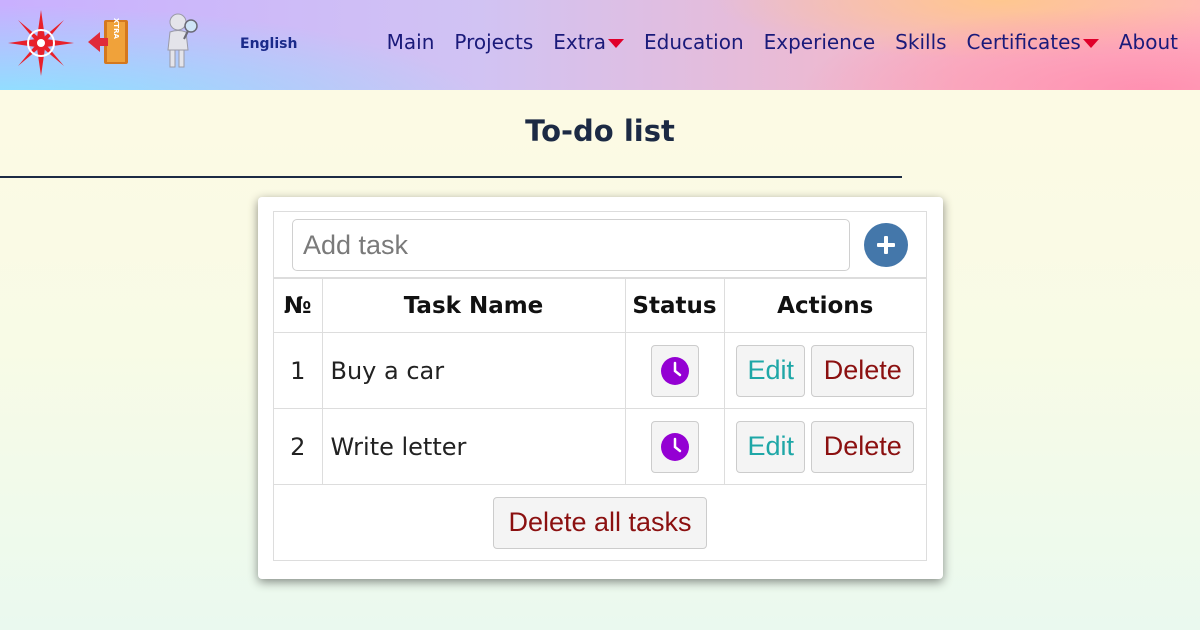 The height and width of the screenshot is (630, 1200). I want to click on table-footer-row: Delete all tasks, so click(600, 522).